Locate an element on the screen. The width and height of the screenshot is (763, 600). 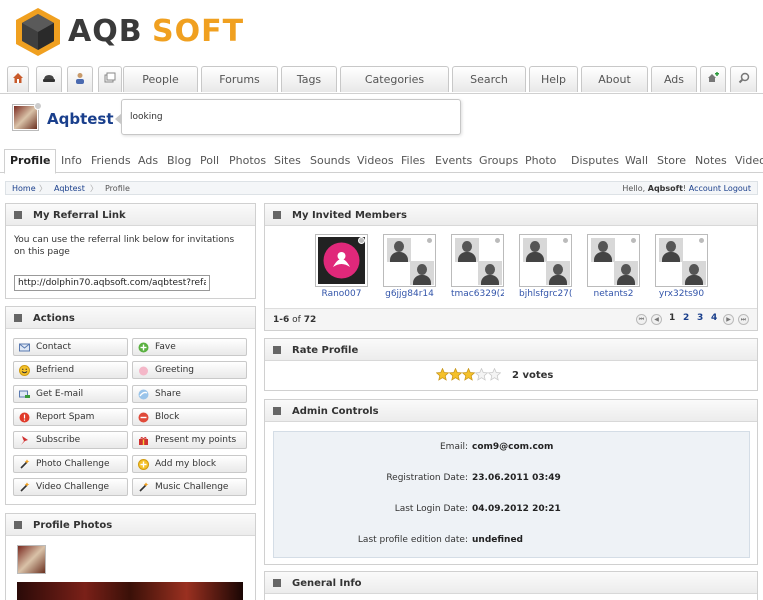
contact-button: Contact is located at coordinates (70, 347).